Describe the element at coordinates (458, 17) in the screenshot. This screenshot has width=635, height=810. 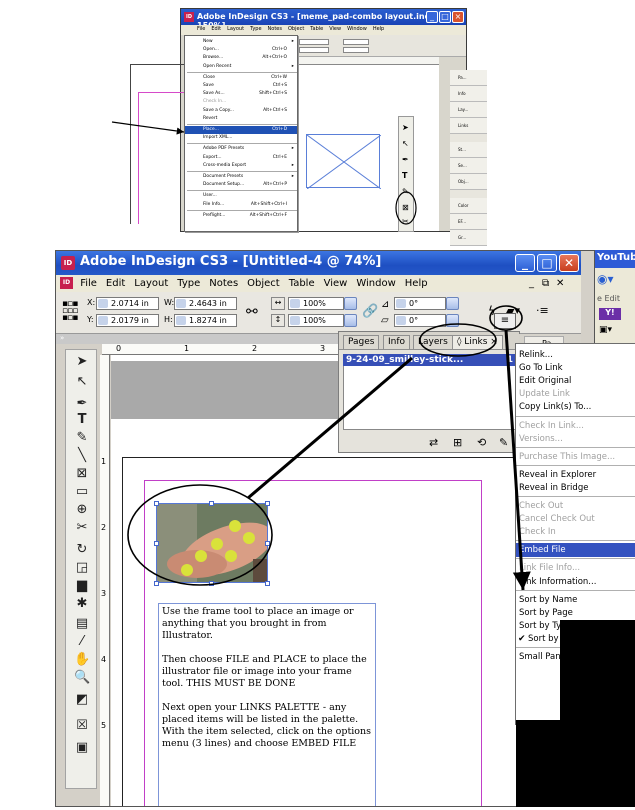
I see `close-button: ×` at that location.